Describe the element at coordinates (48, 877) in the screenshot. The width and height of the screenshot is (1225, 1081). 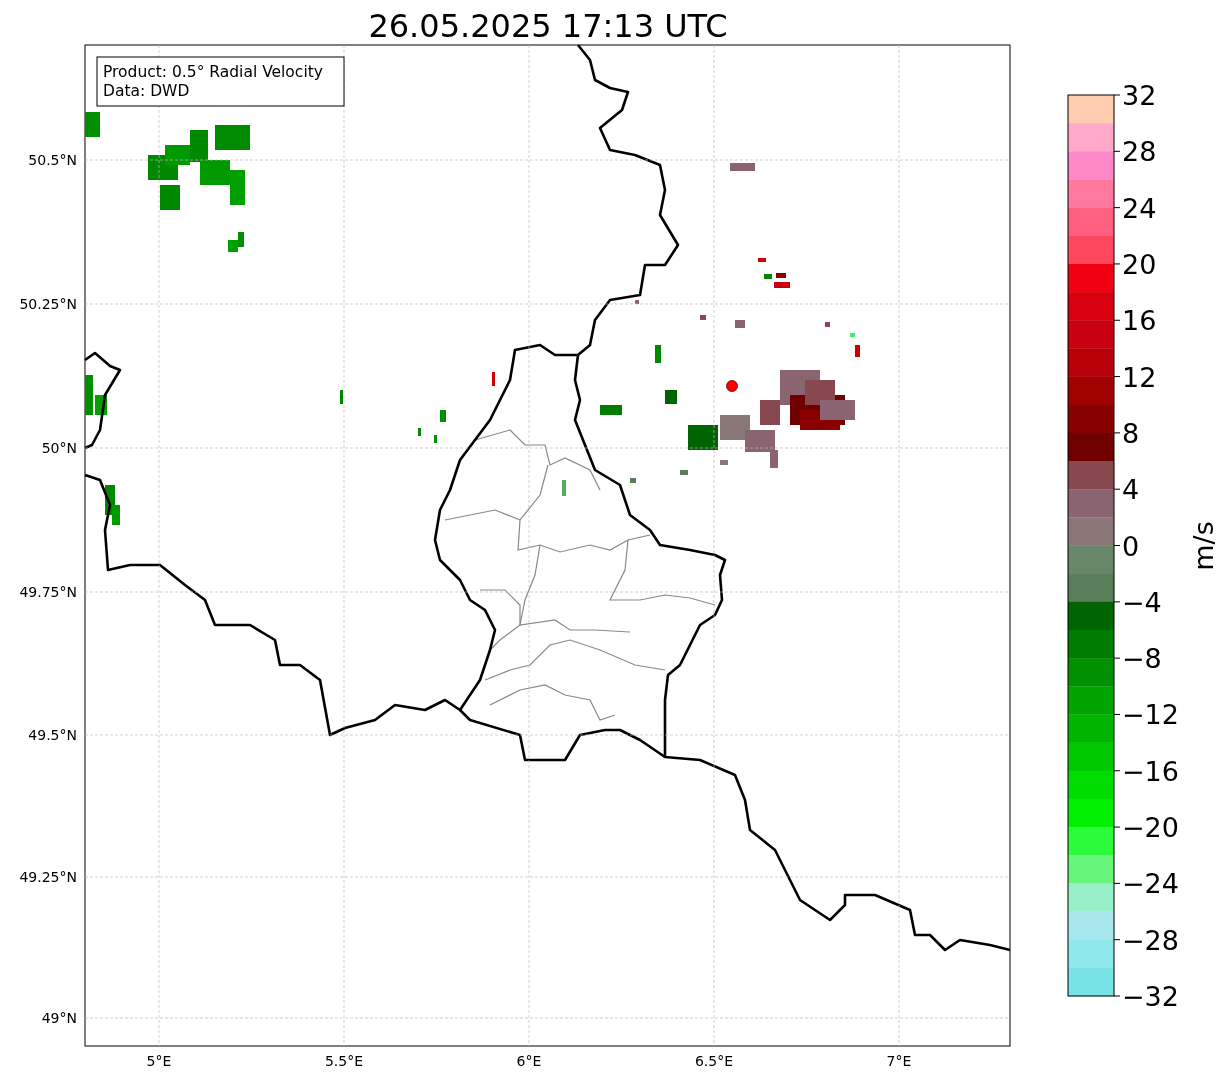
I see `latitude-label: 49.25°N` at that location.